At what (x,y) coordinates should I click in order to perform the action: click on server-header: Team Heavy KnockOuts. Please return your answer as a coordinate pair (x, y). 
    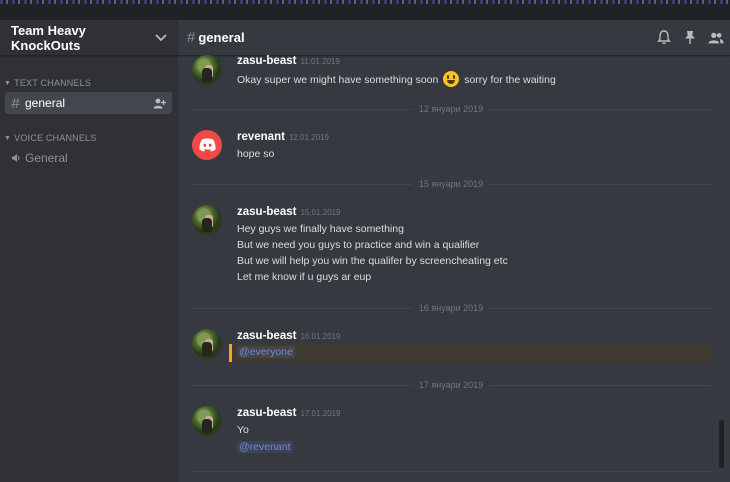
    Looking at the image, I should click on (89, 38).